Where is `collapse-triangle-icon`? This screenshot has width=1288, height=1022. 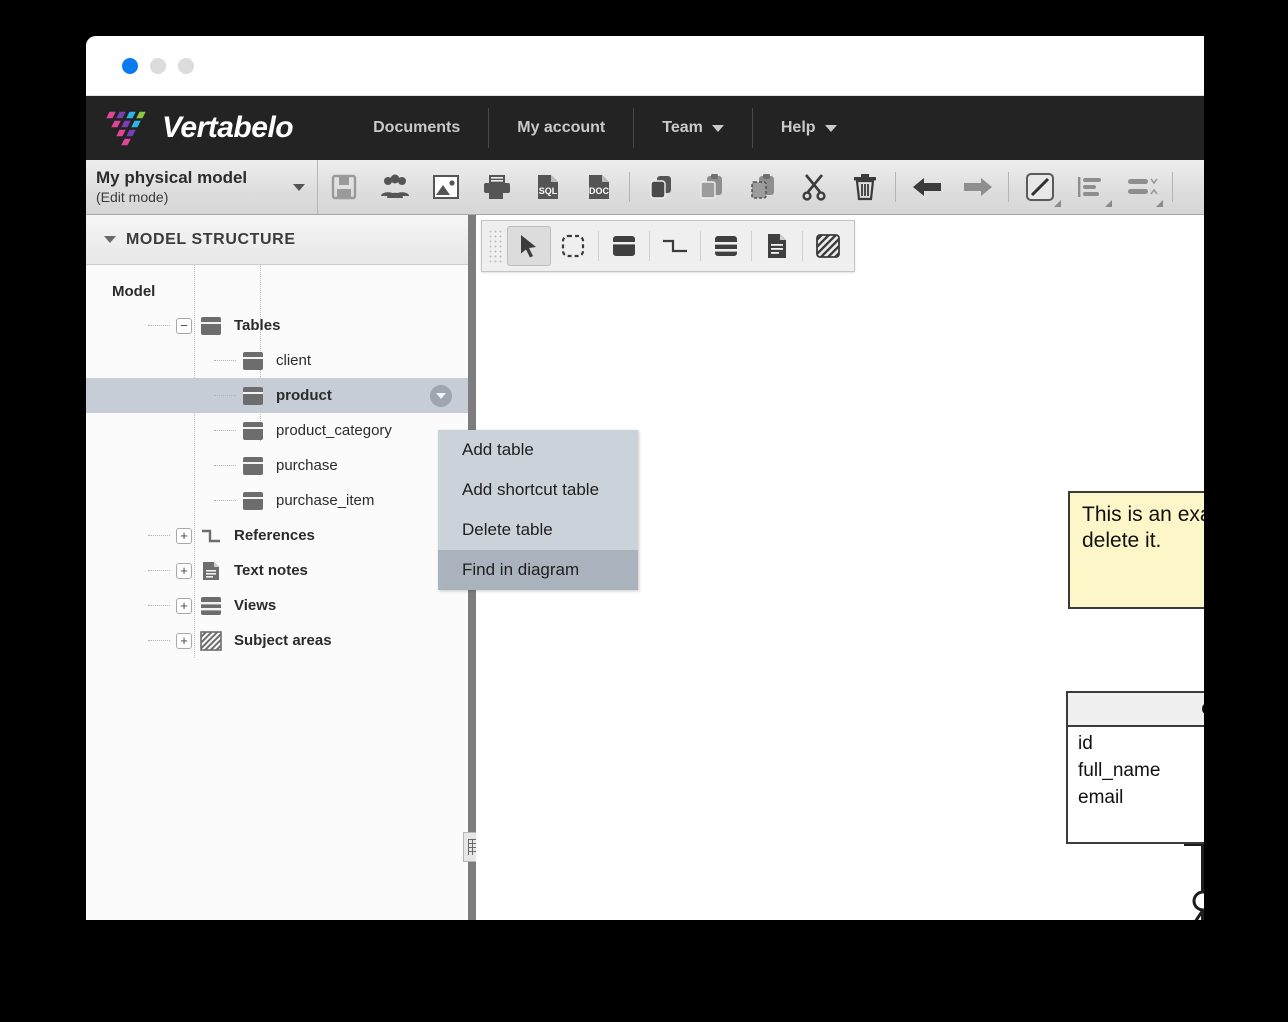 collapse-triangle-icon is located at coordinates (110, 239).